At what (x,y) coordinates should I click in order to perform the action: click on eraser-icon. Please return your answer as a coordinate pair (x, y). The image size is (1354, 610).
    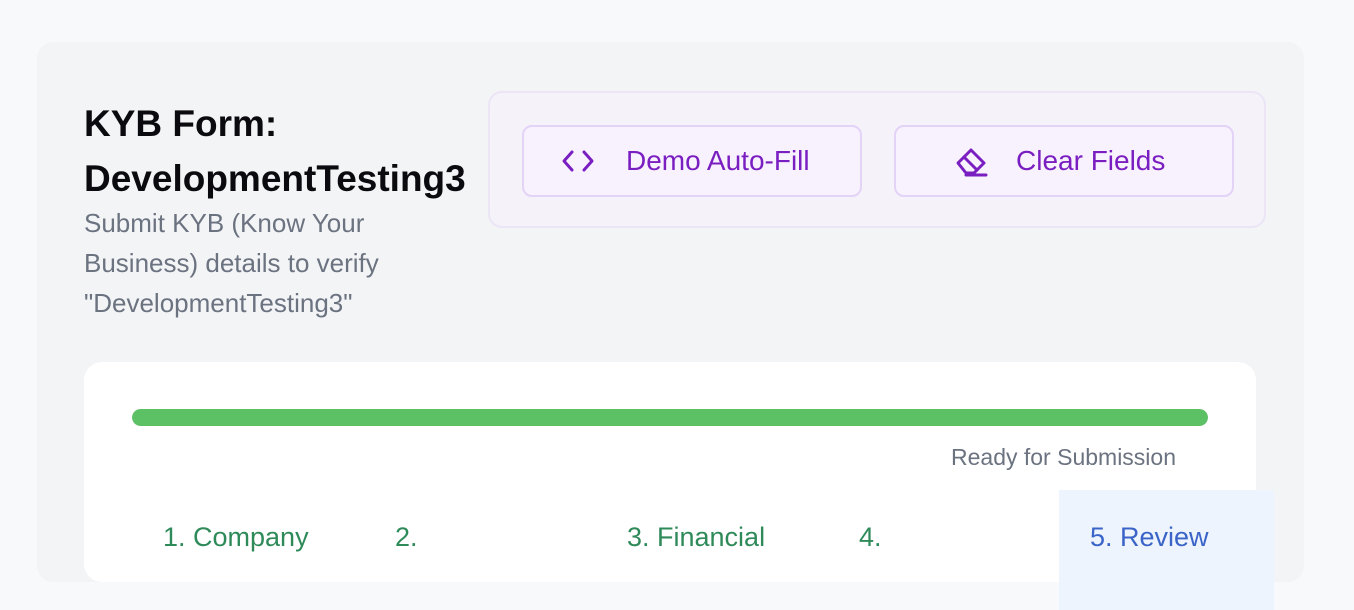
    Looking at the image, I should click on (972, 161).